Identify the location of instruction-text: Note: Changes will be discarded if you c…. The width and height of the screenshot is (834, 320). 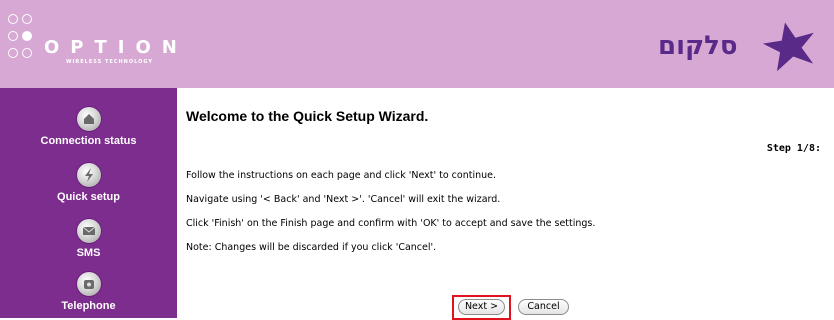
(311, 247).